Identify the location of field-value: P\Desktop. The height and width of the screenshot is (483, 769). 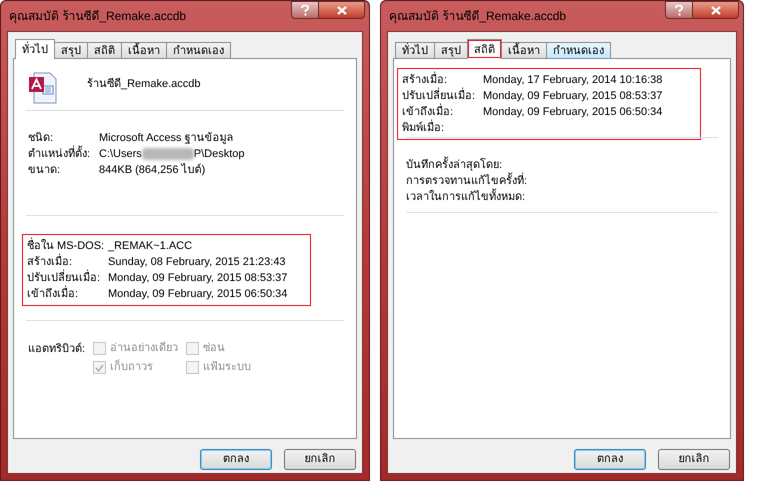
(219, 154).